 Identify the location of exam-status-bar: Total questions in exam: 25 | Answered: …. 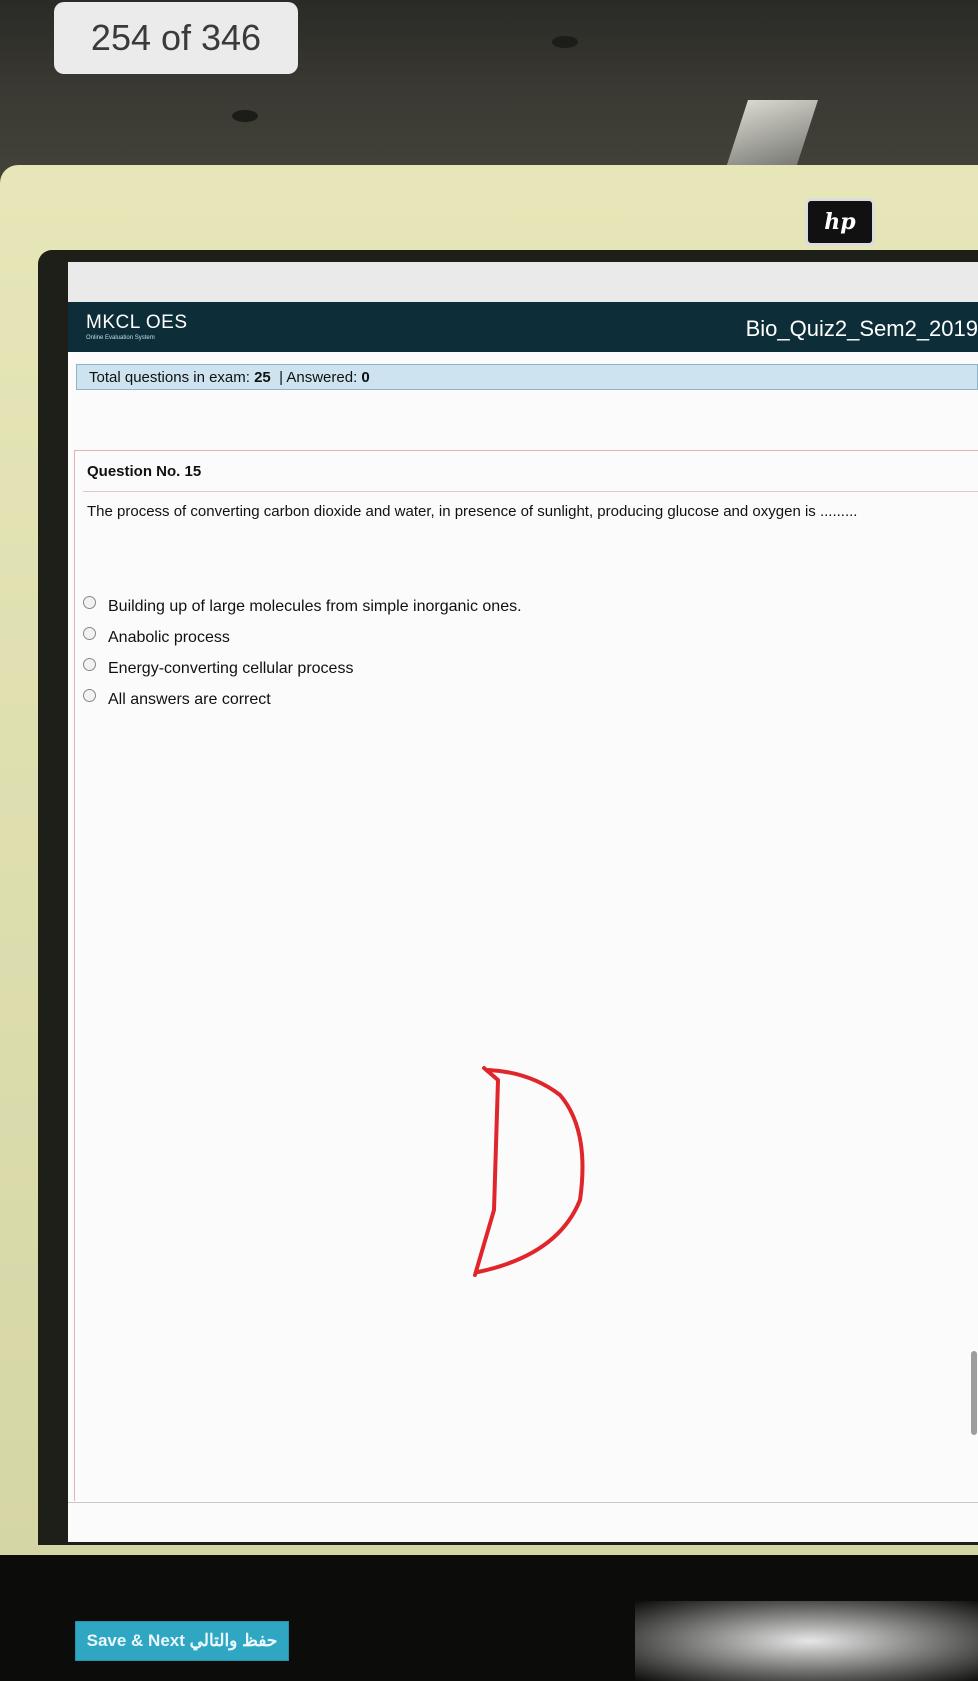
(527, 377).